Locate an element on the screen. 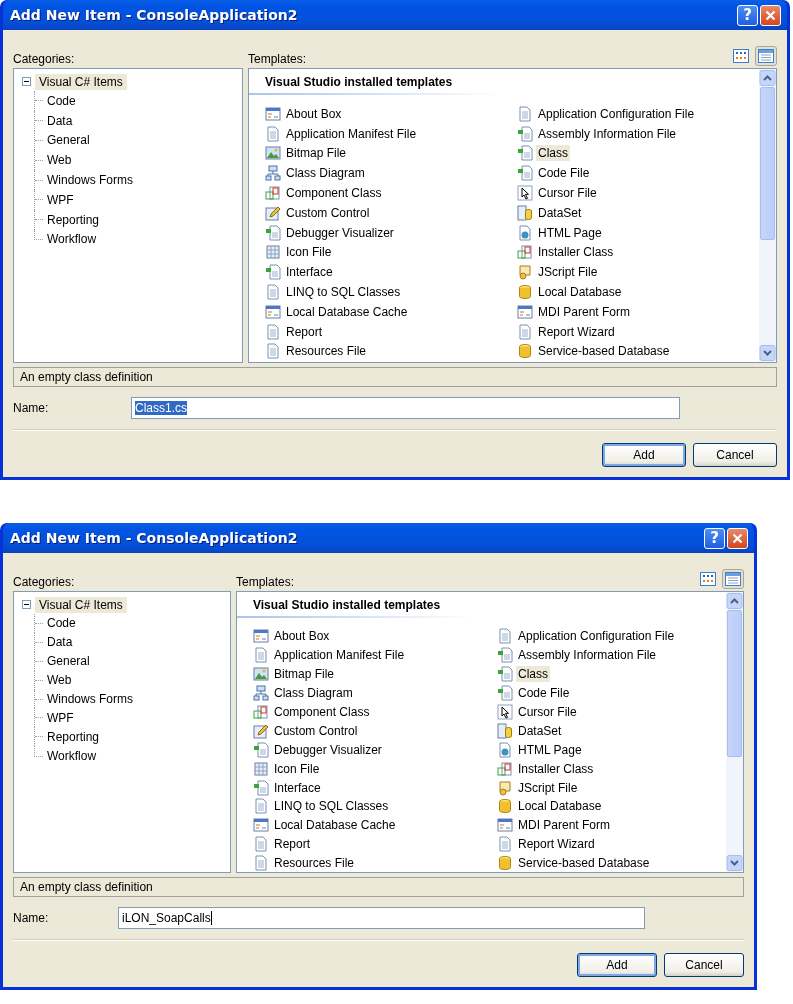 The height and width of the screenshot is (1004, 793). name-field: iLON_SoapCalls is located at coordinates (381, 918).